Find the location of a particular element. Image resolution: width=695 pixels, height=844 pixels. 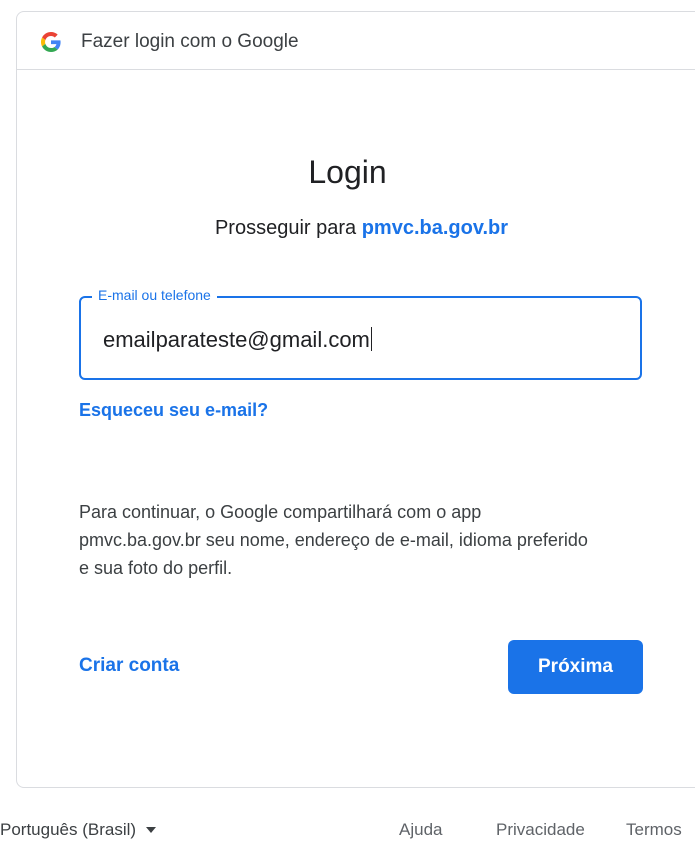

subtitle: Prosseguir para pmvc.ba.gov.br is located at coordinates (347, 228).